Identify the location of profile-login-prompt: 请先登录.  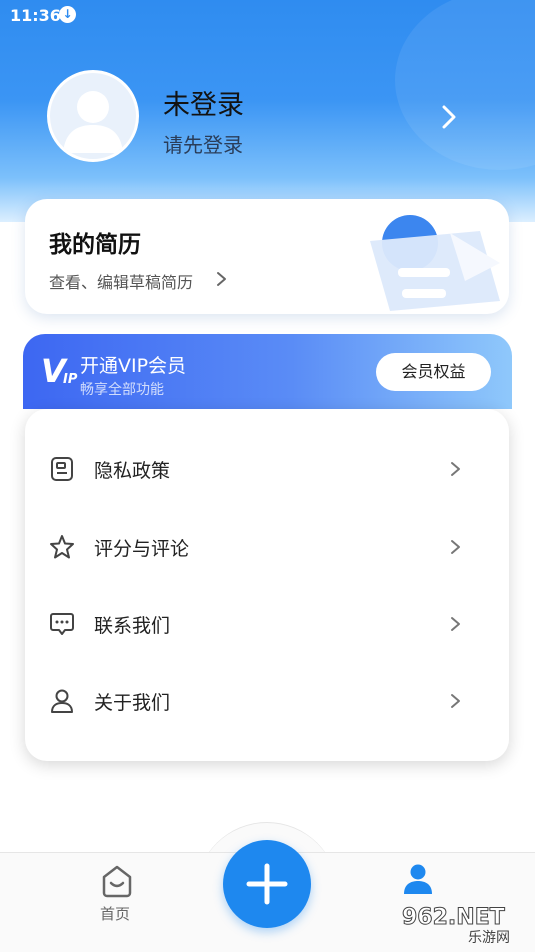
(203, 143).